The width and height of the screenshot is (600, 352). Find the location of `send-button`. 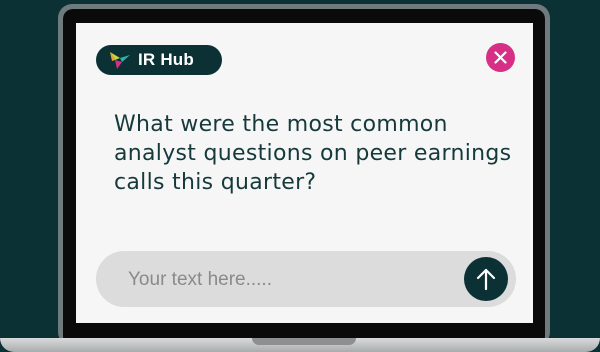

send-button is located at coordinates (486, 279).